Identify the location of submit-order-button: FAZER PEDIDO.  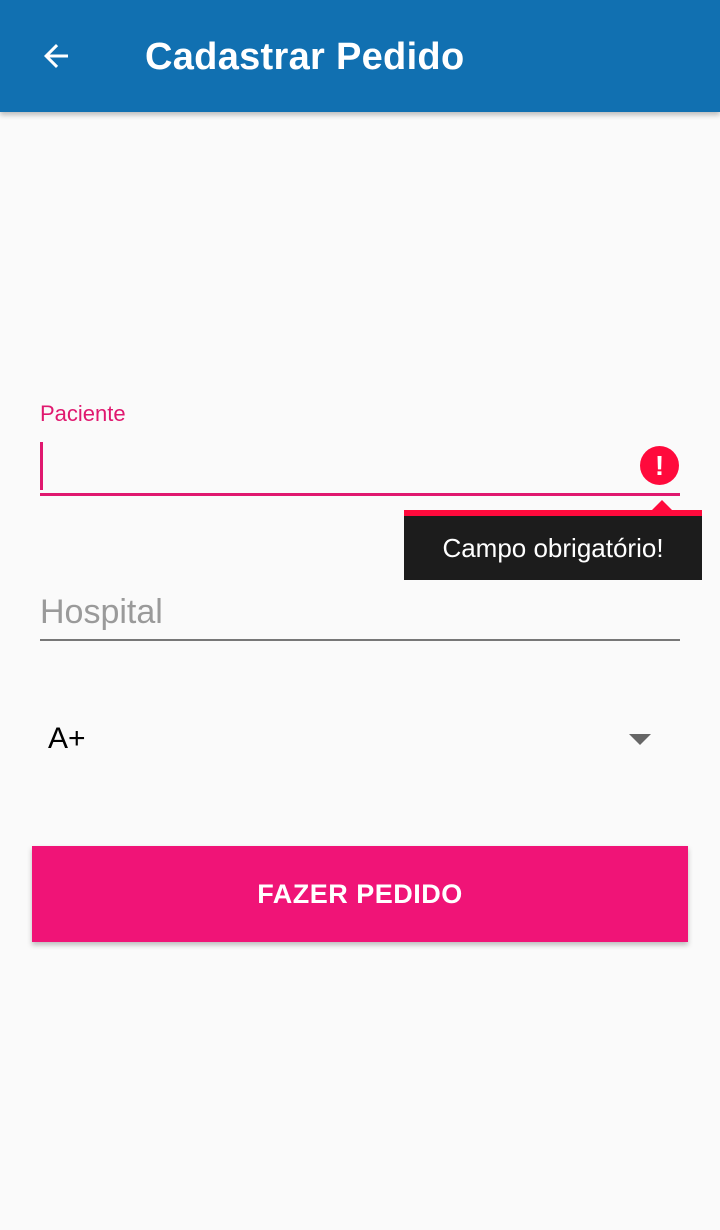
(360, 894).